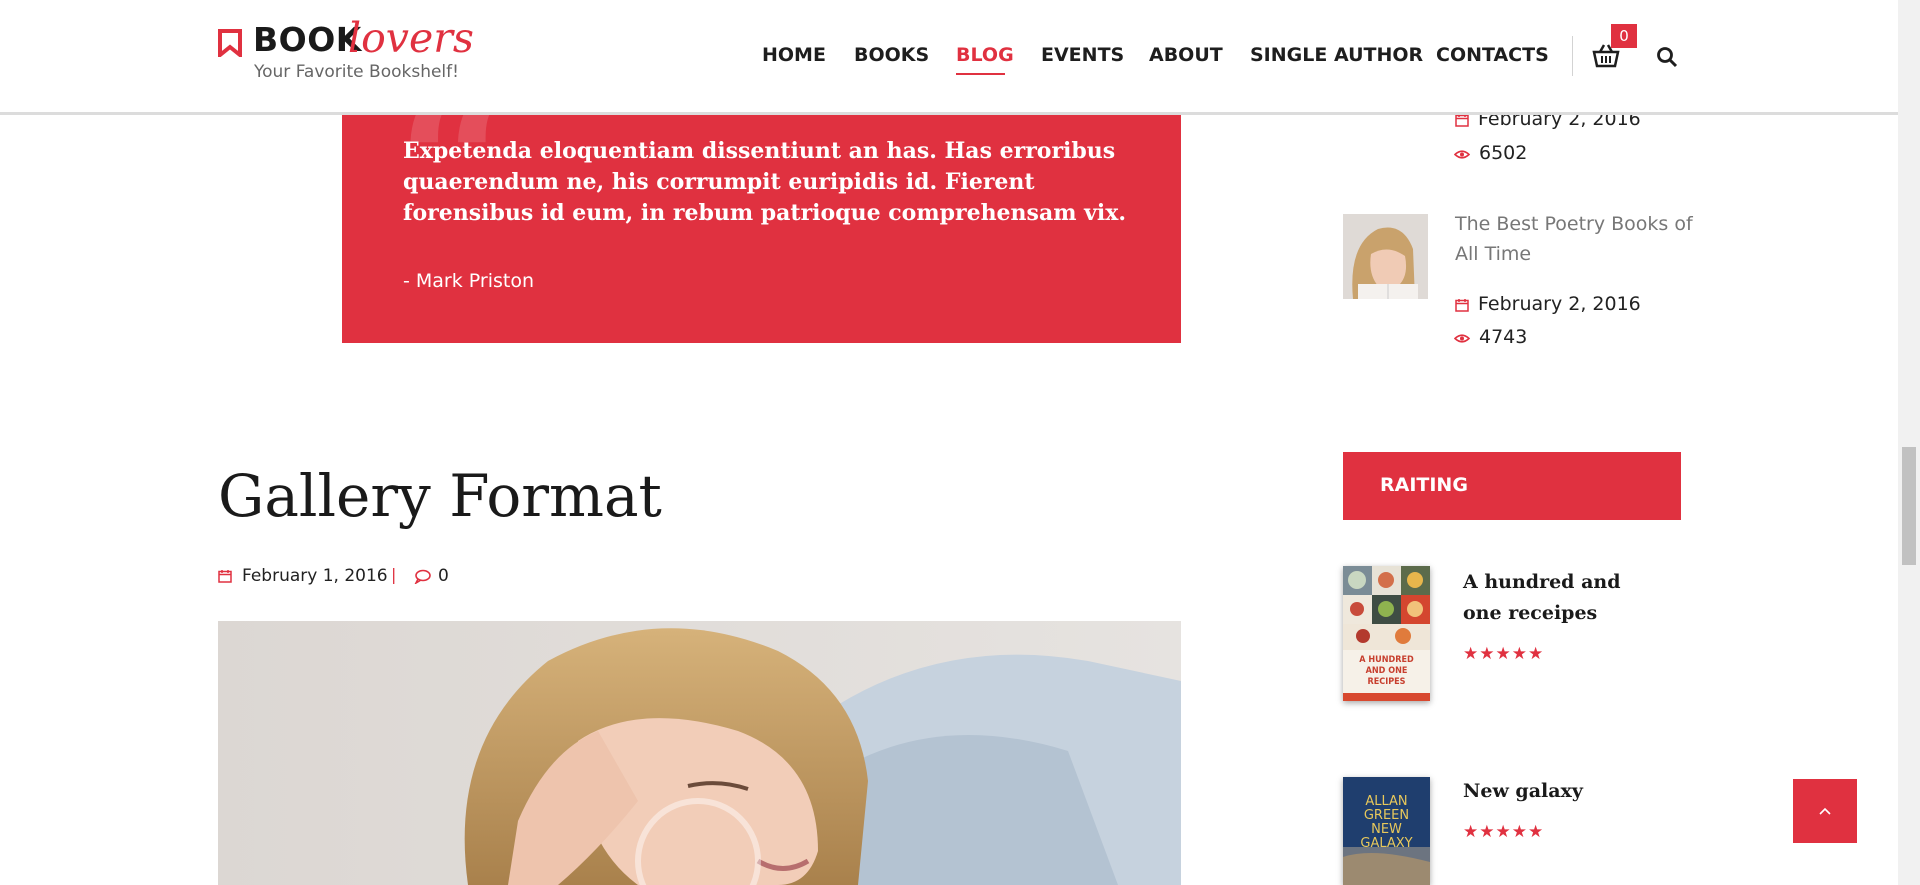 This screenshot has width=1920, height=885. I want to click on popular-post-views: 6502, so click(1503, 153).